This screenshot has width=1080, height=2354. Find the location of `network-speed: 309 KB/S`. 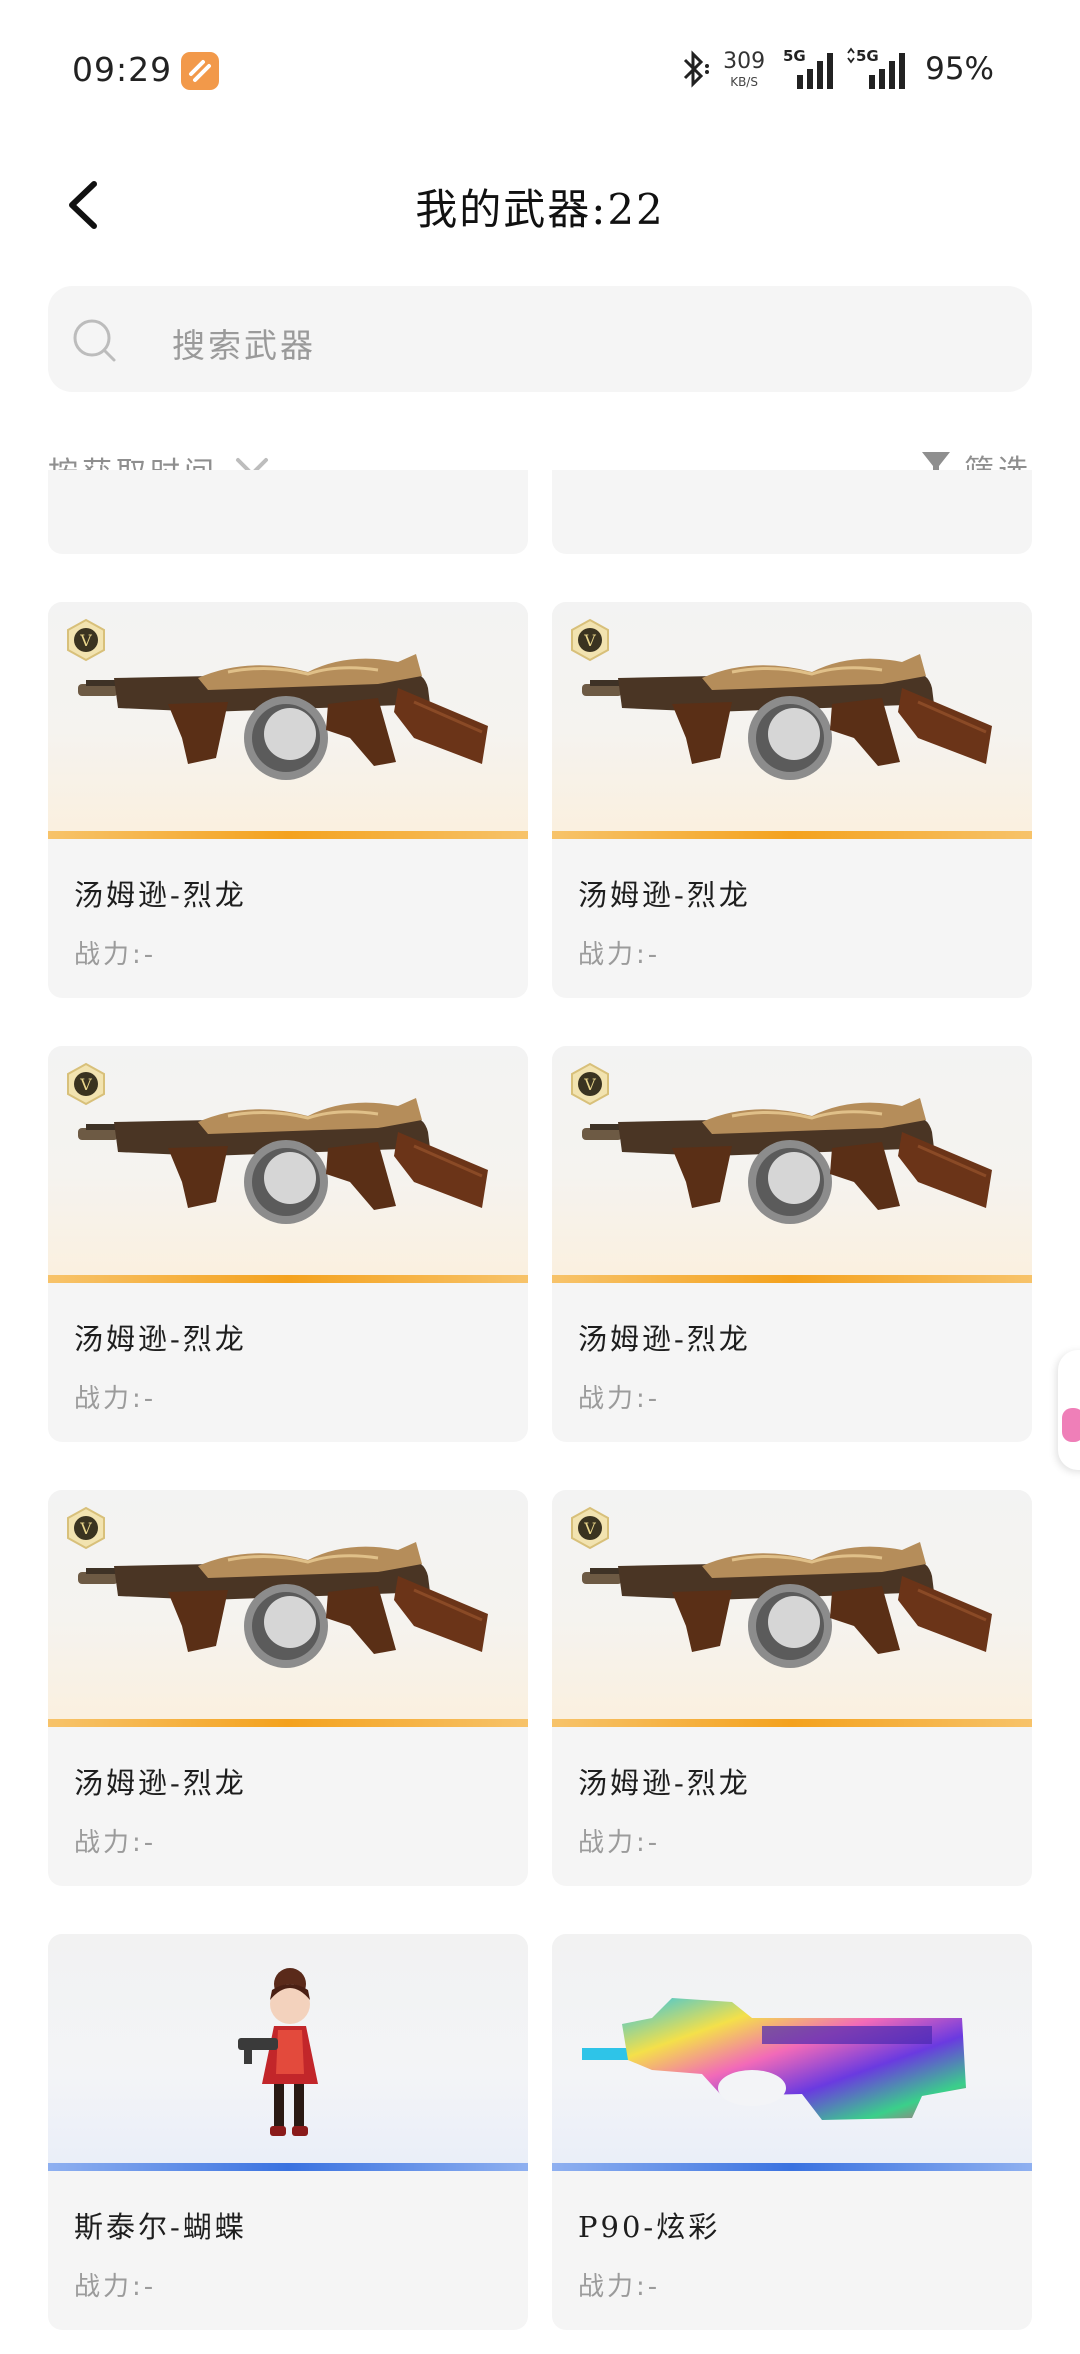

network-speed: 309 KB/S is located at coordinates (744, 68).